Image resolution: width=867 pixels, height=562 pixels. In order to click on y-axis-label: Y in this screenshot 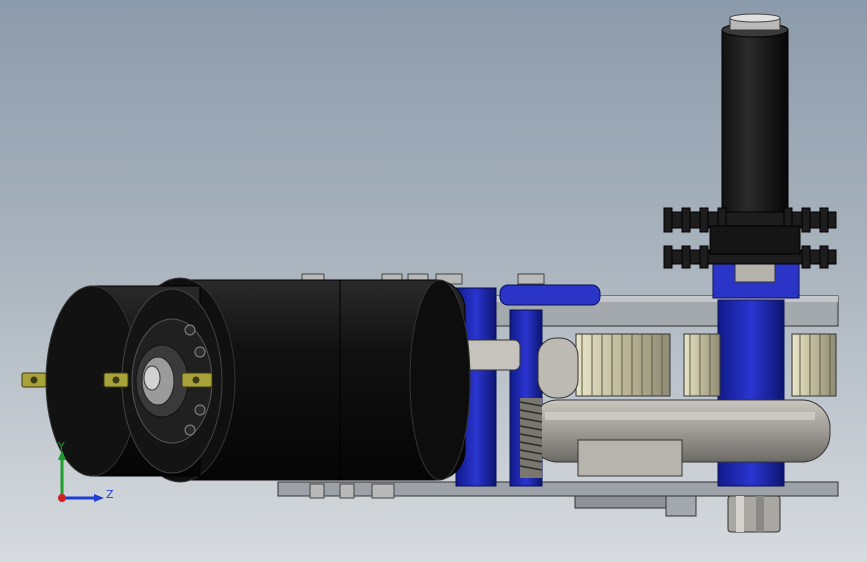, I will do `click(61, 446)`.